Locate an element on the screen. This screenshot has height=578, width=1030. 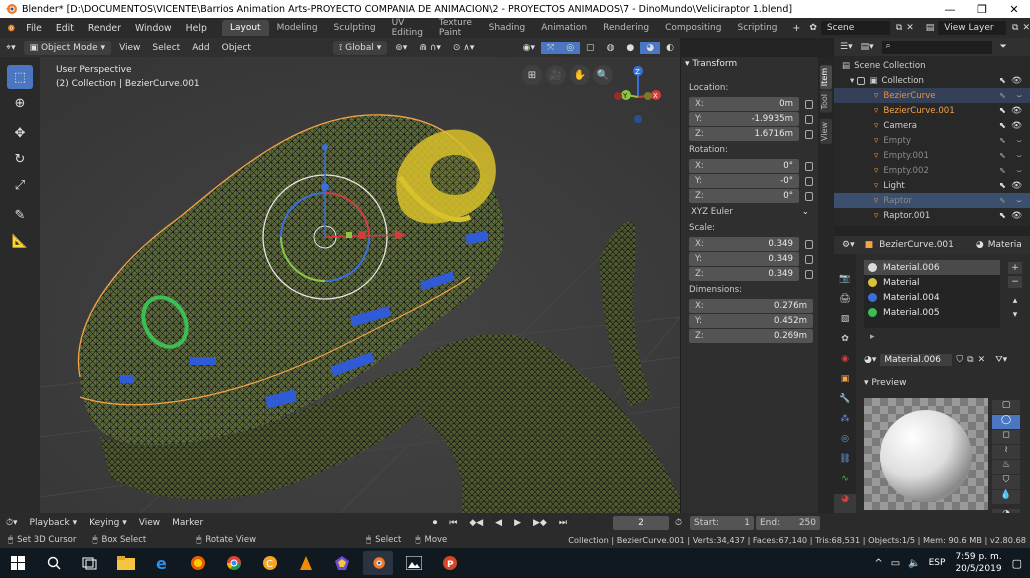
menu-edit: Edit is located at coordinates (65, 28).